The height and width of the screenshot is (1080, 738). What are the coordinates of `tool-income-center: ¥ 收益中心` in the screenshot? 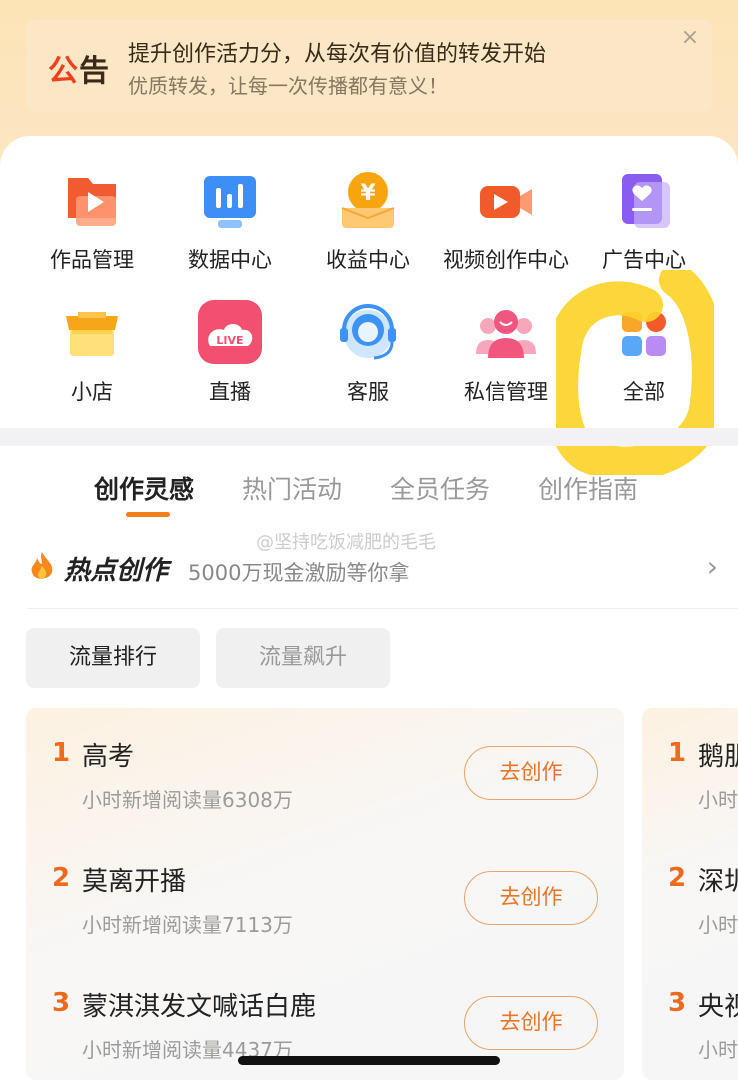 It's located at (368, 221).